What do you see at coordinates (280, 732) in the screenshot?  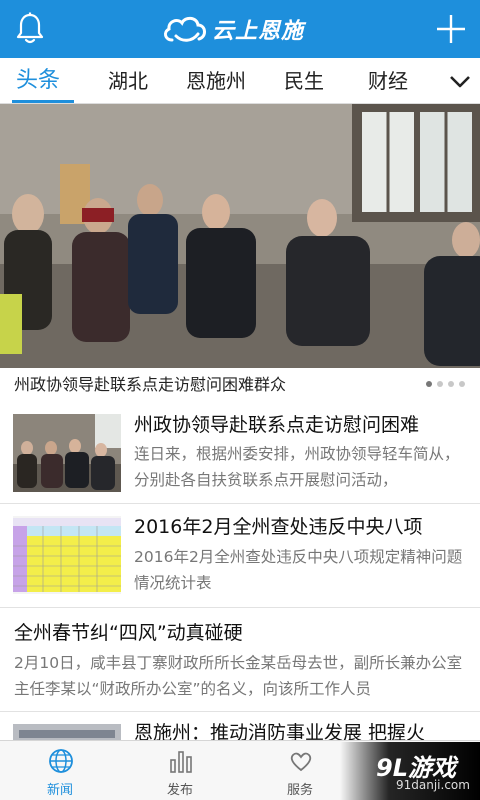 I see `news-title: 恩施州：推动消防事业发展 把握火` at bounding box center [280, 732].